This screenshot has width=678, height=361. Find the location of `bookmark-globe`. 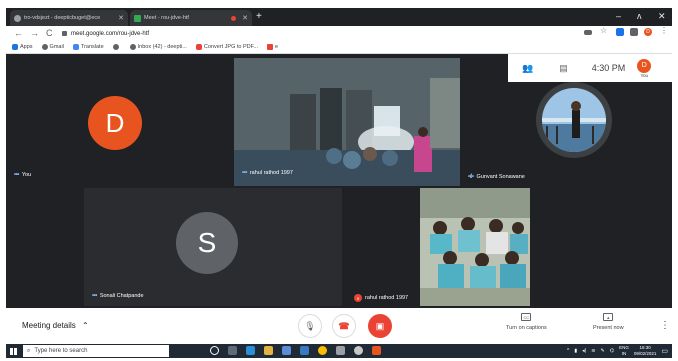

bookmark-globe is located at coordinates (116, 47).